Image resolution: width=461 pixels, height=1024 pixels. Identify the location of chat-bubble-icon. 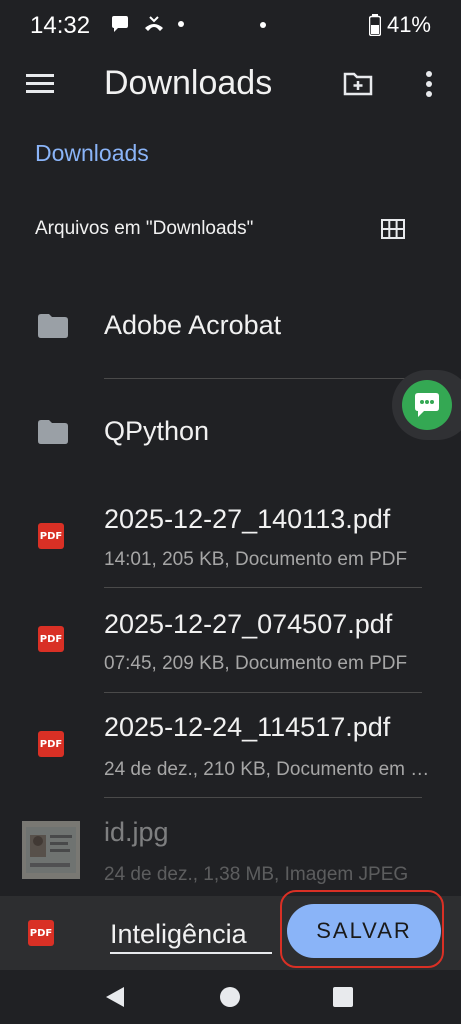
(427, 405).